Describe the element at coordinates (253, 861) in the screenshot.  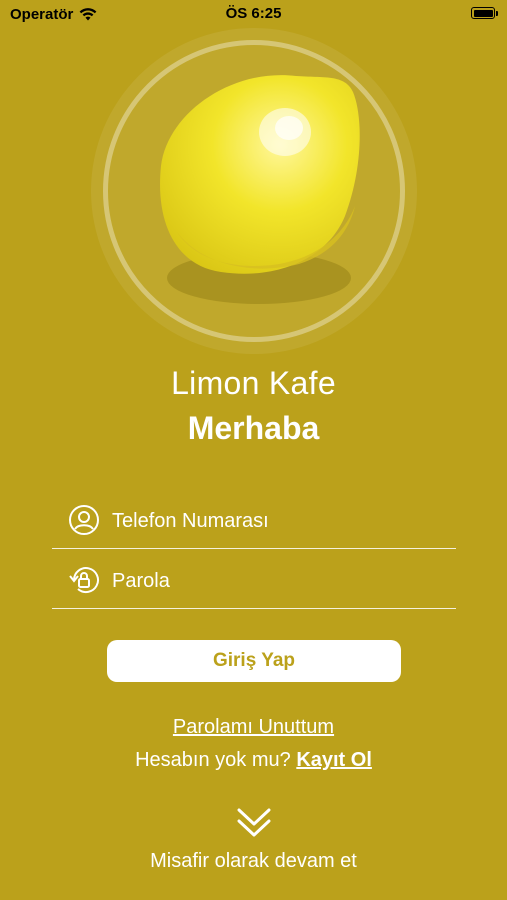
I see `guest-continue-link: Misafir olarak devam et` at that location.